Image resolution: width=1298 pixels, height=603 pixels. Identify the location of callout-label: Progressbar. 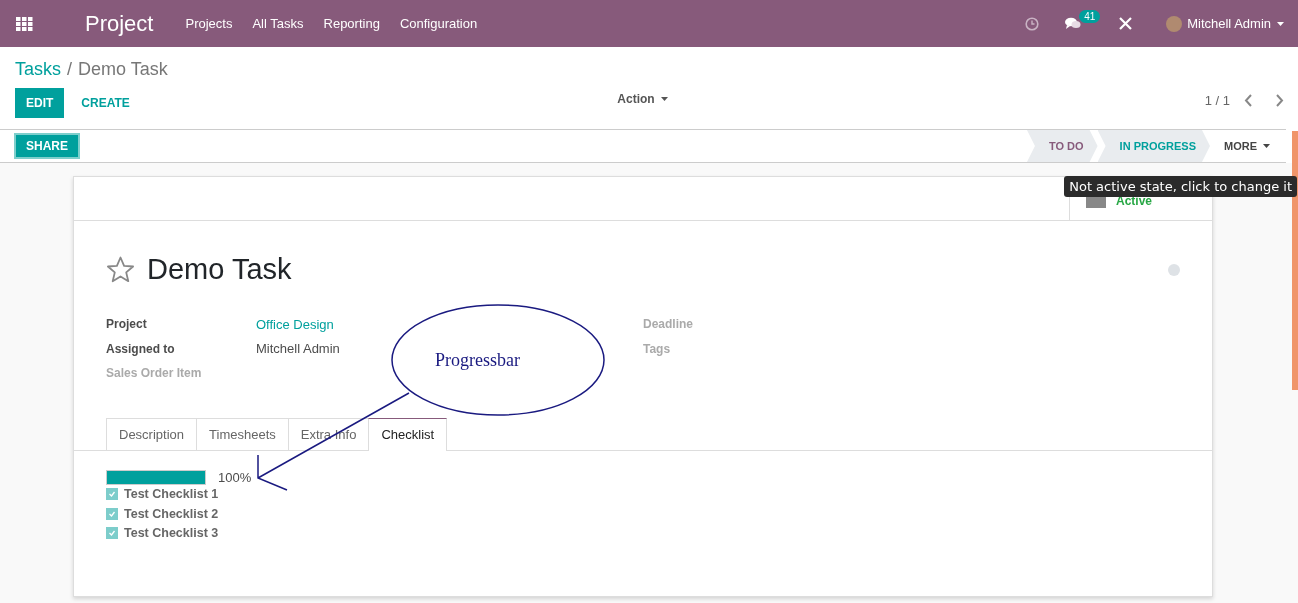
(477, 360).